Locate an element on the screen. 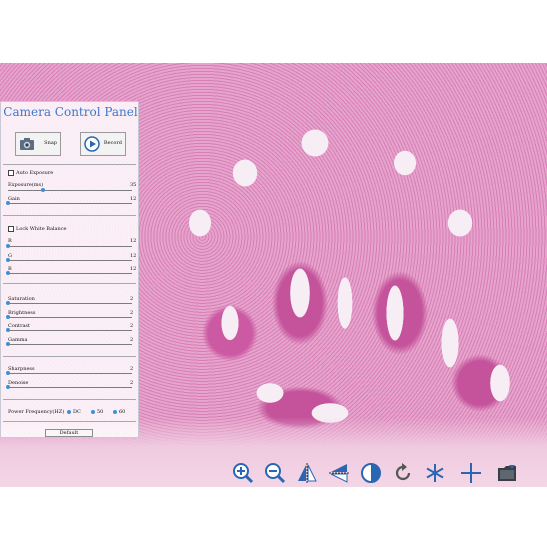 This screenshot has height=550, width=547. flip-horizontal-icon is located at coordinates (307, 473).